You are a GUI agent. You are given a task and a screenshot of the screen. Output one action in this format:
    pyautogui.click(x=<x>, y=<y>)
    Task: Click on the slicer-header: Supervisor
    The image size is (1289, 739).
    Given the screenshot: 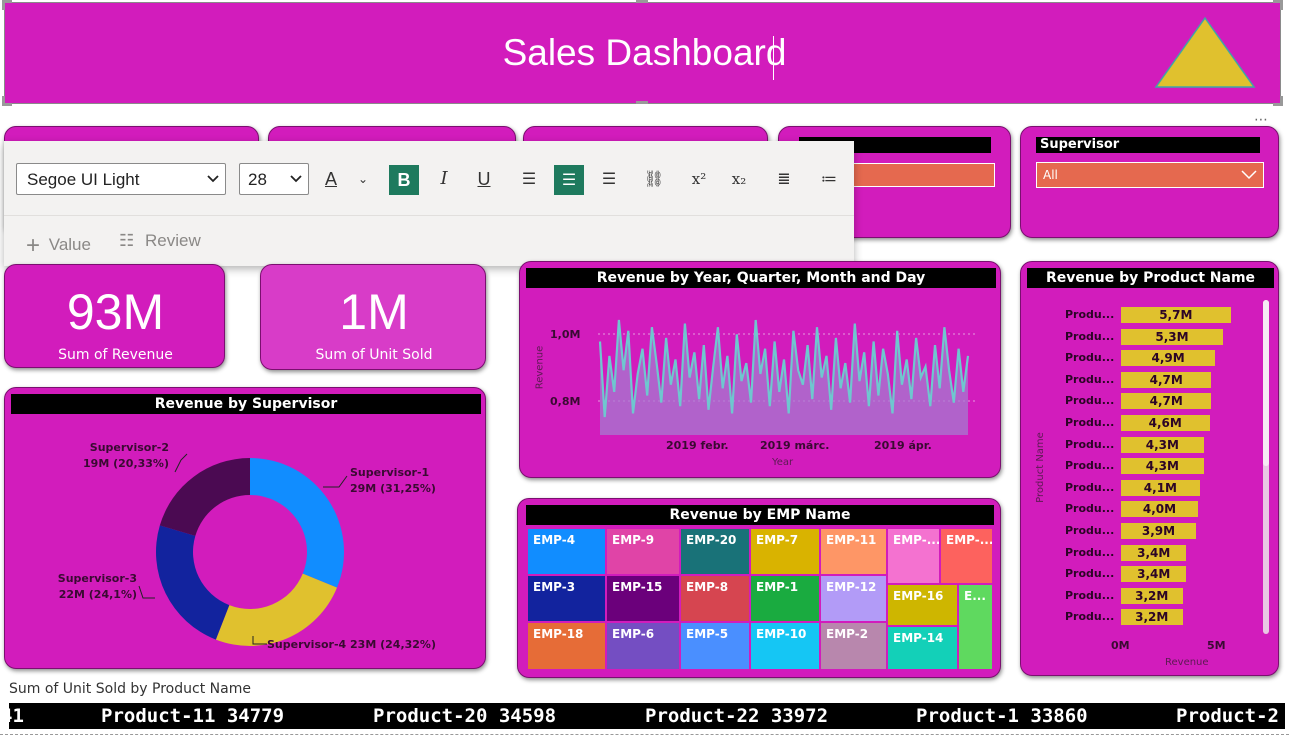 What is the action you would take?
    pyautogui.click(x=1148, y=145)
    